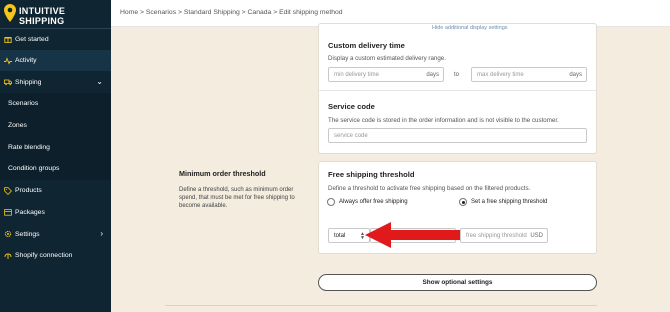 The height and width of the screenshot is (312, 670). I want to click on threshold-type-value: total, so click(340, 235).